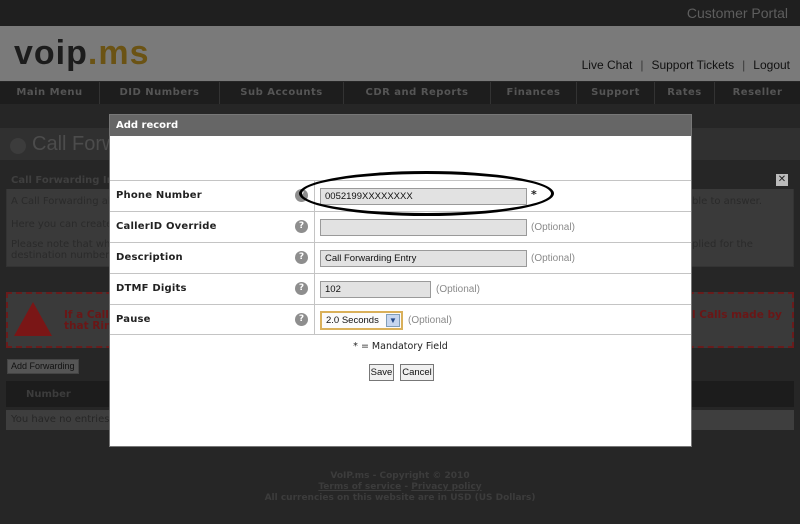 Image resolution: width=800 pixels, height=524 pixels. Describe the element at coordinates (151, 288) in the screenshot. I see `dtmf-digits-label: DTMF Digits` at that location.